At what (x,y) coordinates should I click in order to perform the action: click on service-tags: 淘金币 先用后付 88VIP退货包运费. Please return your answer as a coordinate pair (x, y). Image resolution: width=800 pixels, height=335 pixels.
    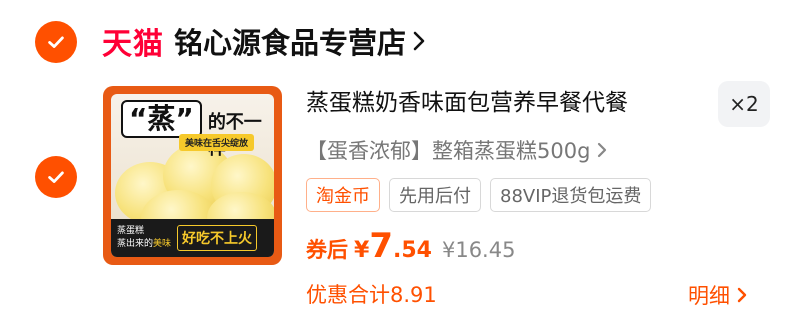
    Looking at the image, I should click on (479, 195).